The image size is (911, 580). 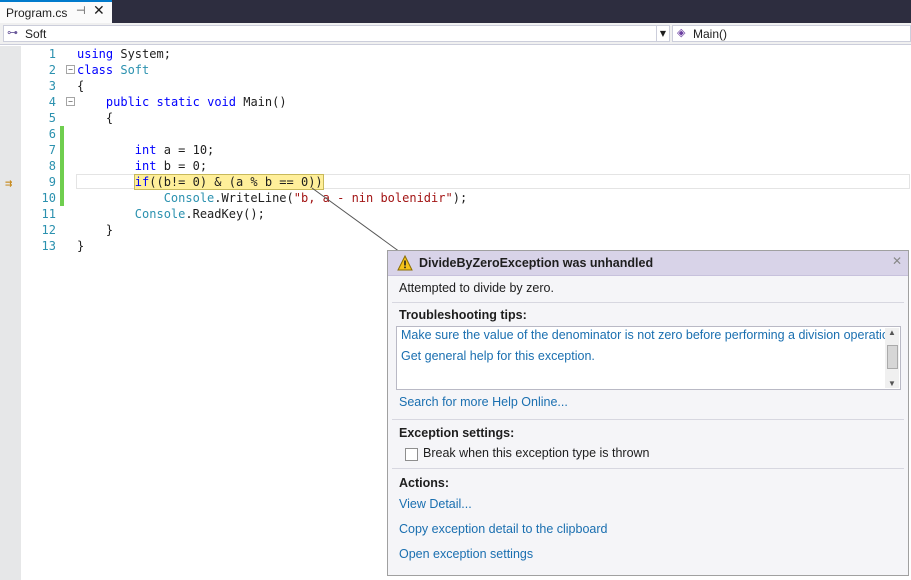 I want to click on navigation-bar: ⊶ Soft ▼ ◈ Main(), so click(x=455, y=34).